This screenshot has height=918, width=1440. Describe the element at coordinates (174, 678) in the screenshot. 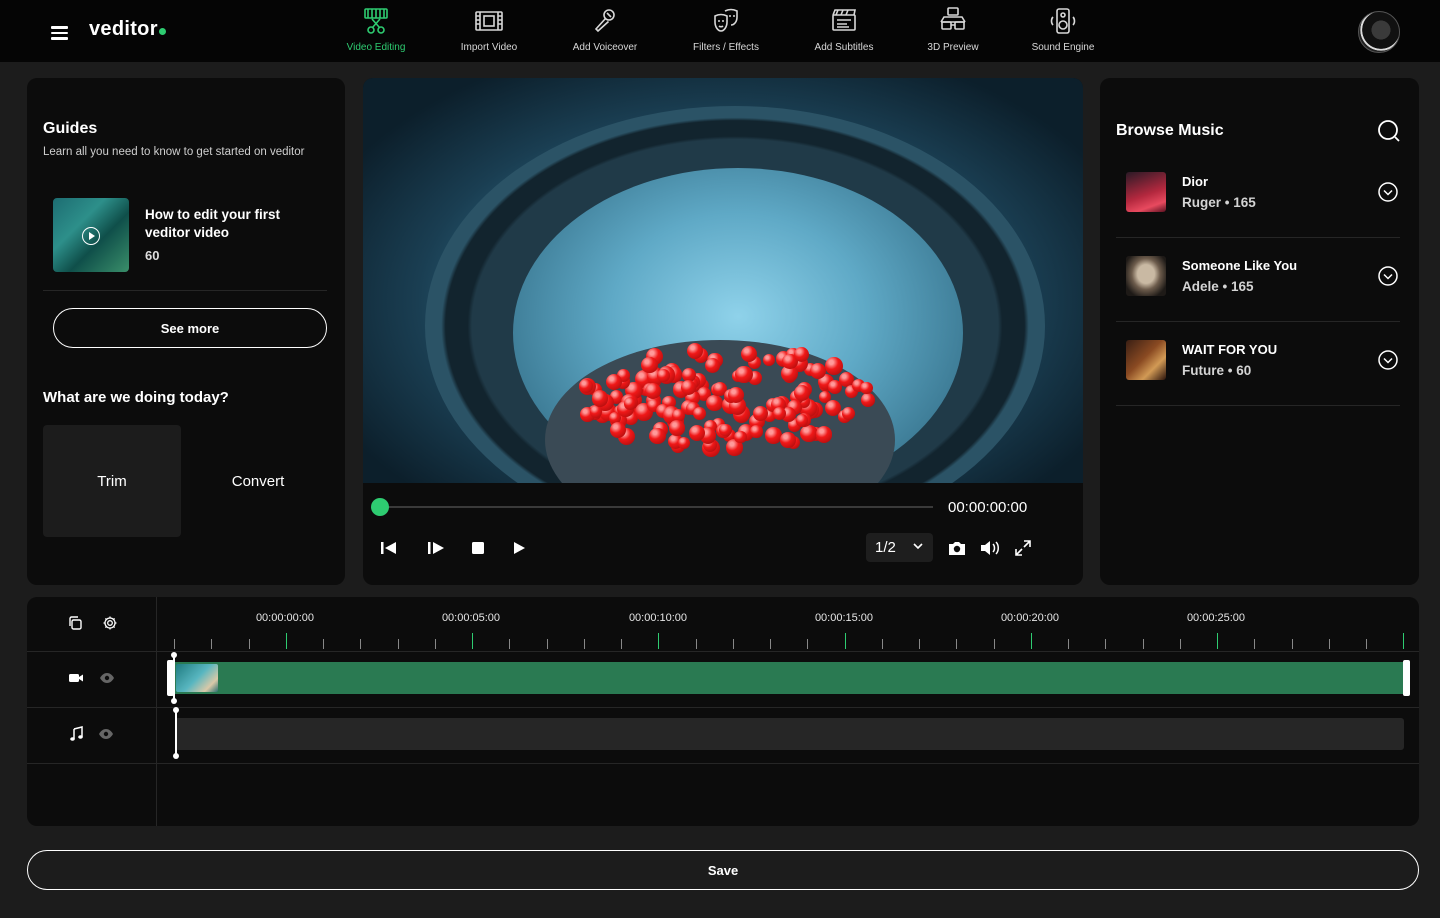

I see `video-playhead` at that location.